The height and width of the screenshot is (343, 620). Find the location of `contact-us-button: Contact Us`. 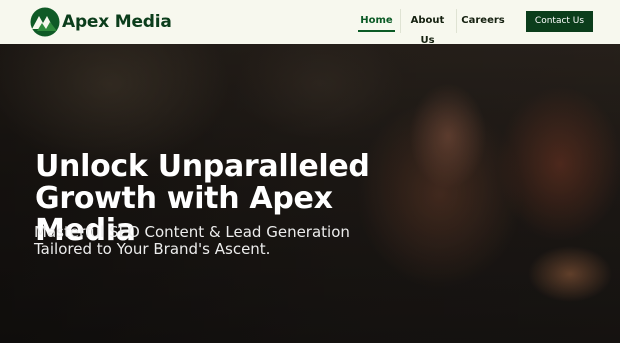

contact-us-button: Contact Us is located at coordinates (559, 21).